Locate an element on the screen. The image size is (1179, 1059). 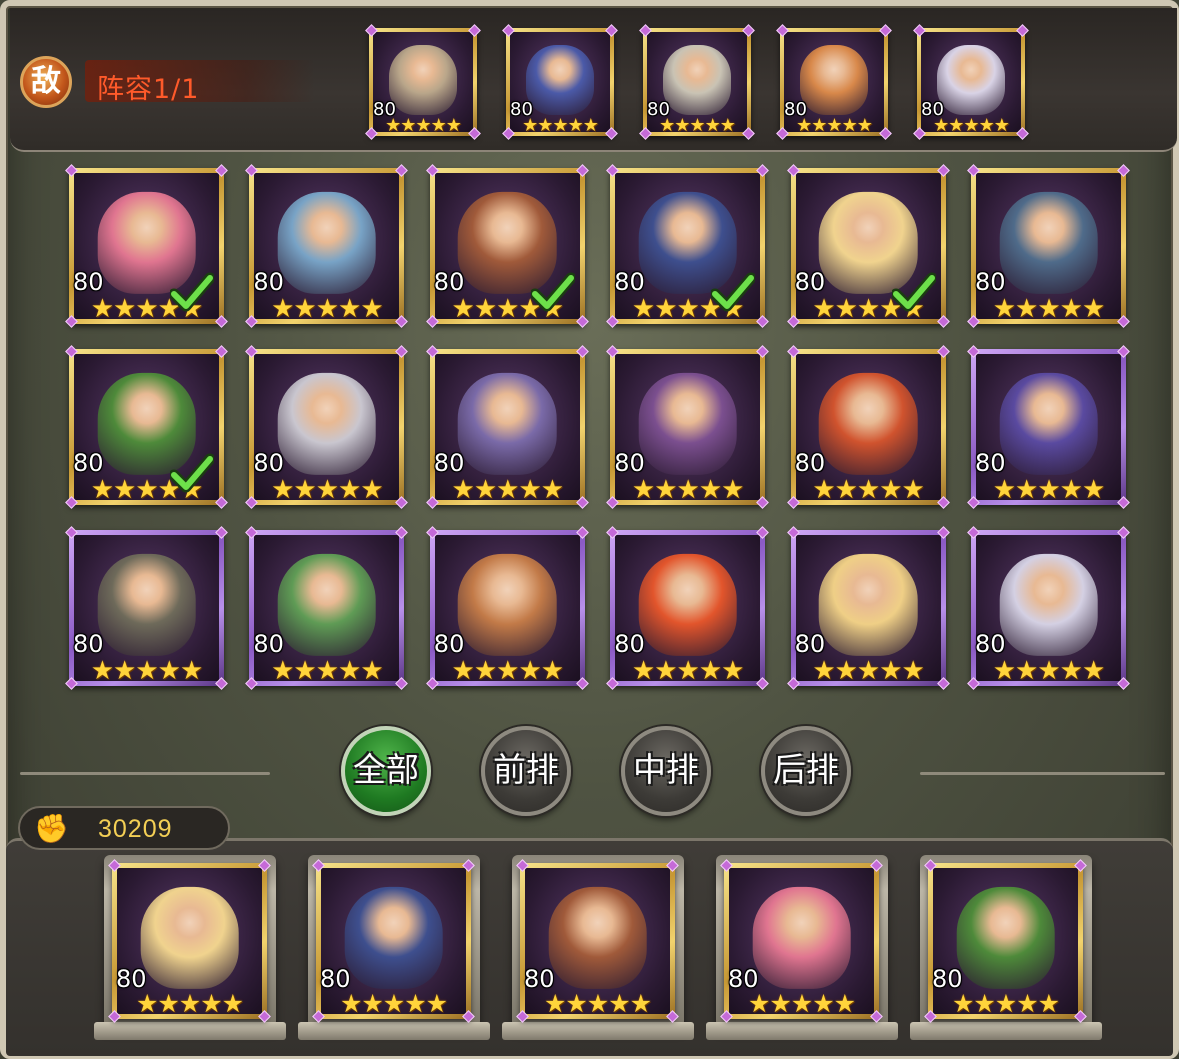
divider-left is located at coordinates (145, 773).